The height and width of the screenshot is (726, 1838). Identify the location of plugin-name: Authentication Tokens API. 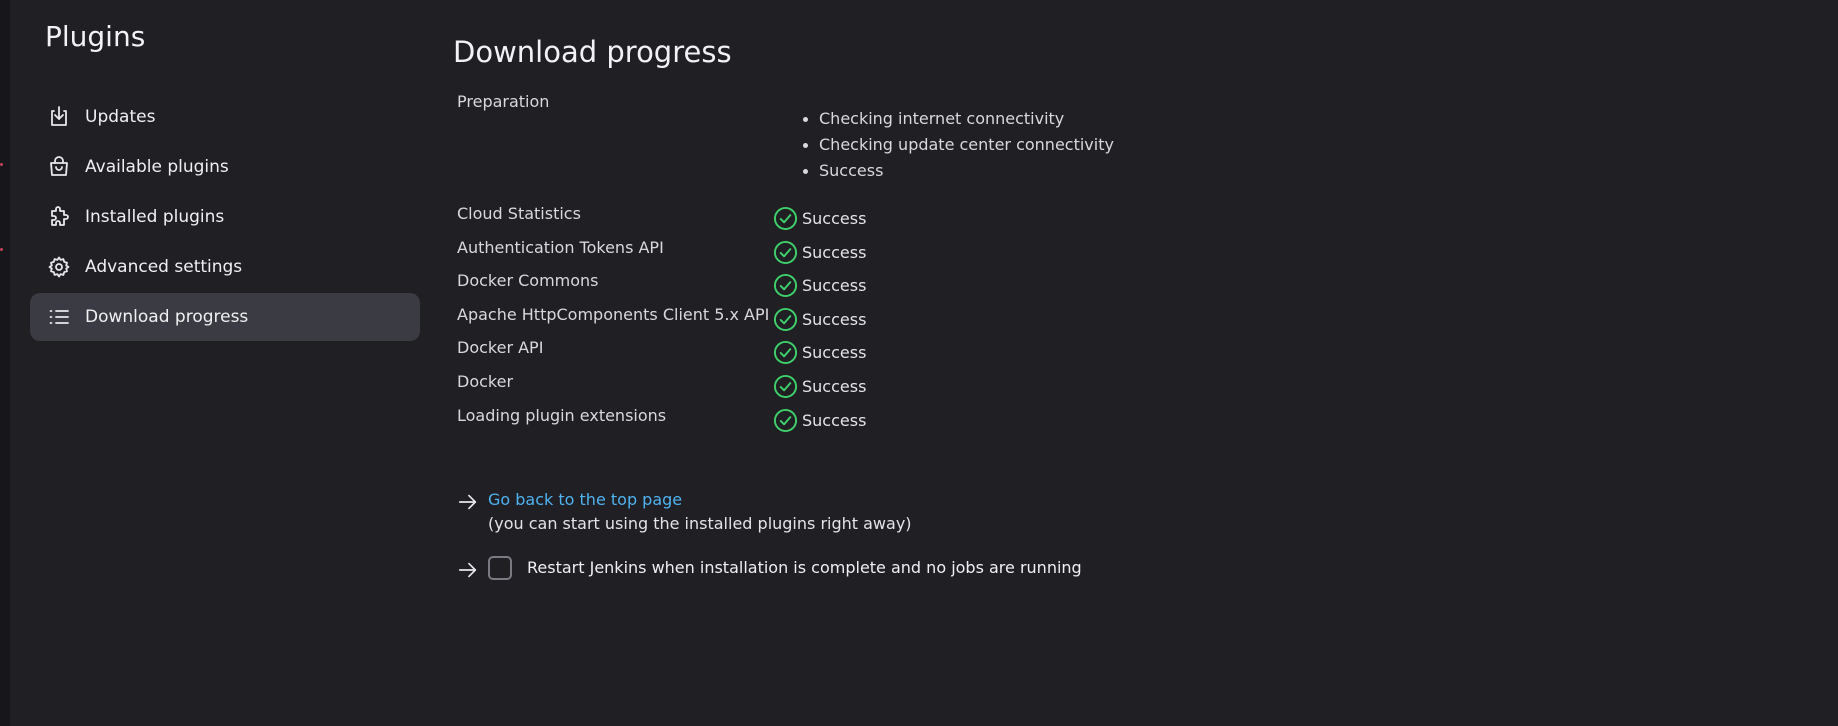
(560, 247).